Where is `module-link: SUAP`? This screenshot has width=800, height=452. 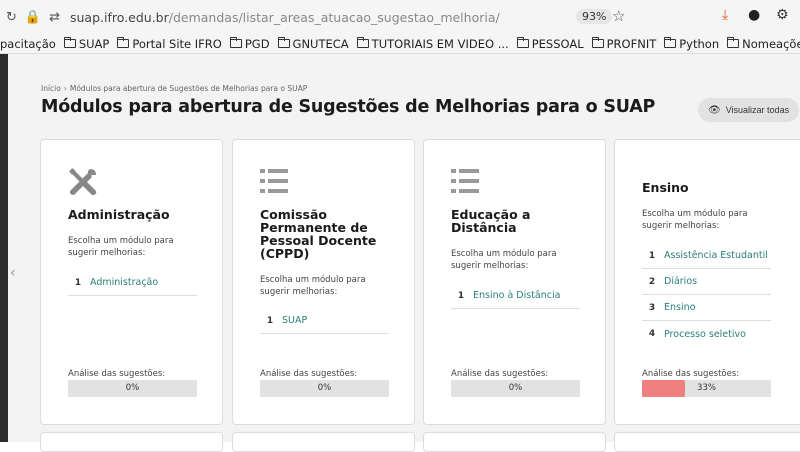 module-link: SUAP is located at coordinates (294, 320).